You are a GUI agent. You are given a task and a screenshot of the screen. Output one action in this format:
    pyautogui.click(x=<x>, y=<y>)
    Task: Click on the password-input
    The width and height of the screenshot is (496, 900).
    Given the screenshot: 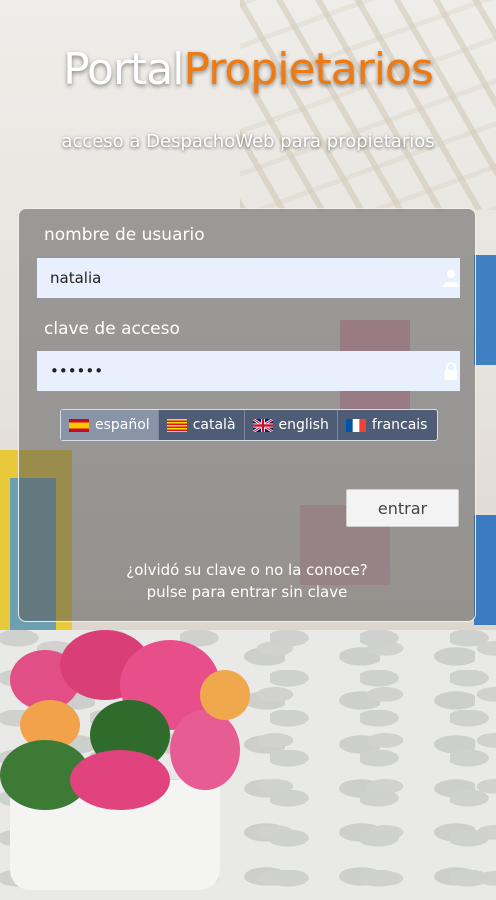 What is the action you would take?
    pyautogui.click(x=248, y=371)
    